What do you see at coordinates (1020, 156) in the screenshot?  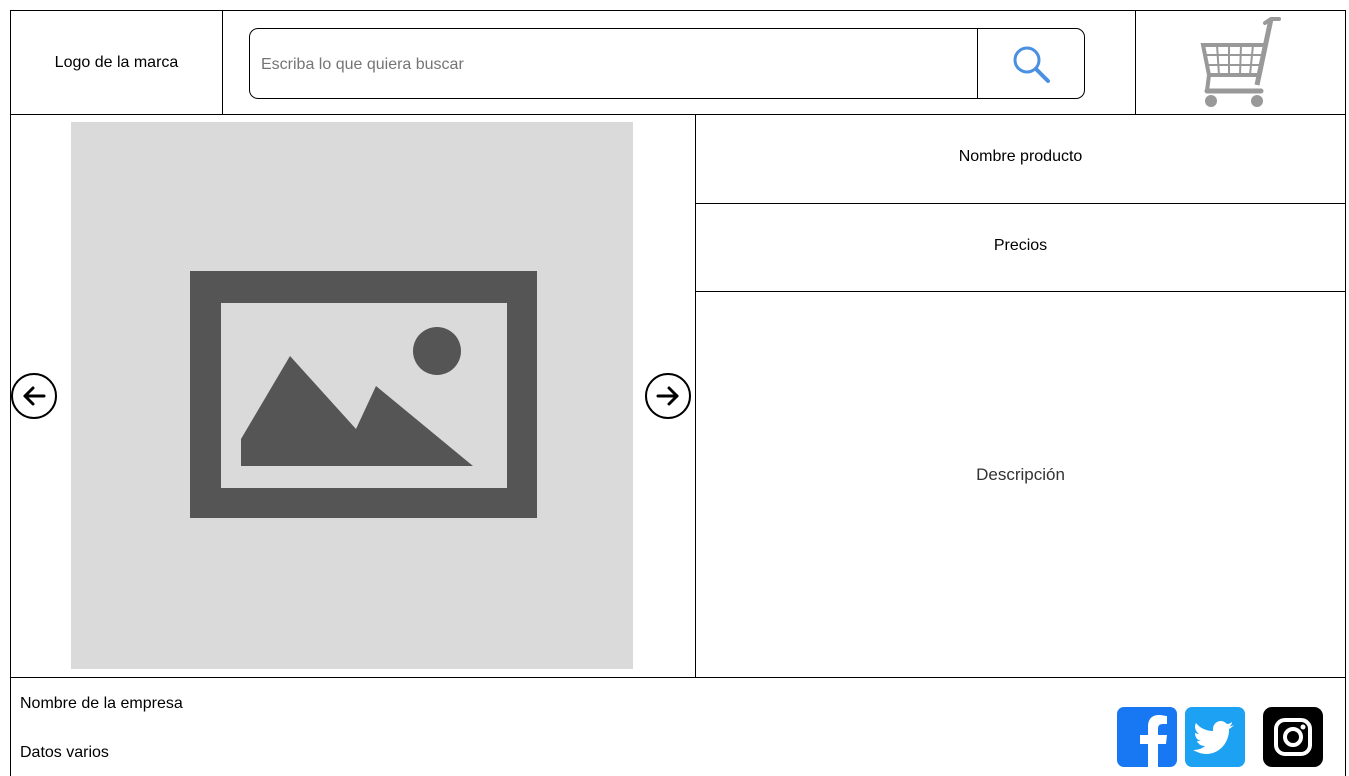 I see `product-name-label: Nombre producto` at bounding box center [1020, 156].